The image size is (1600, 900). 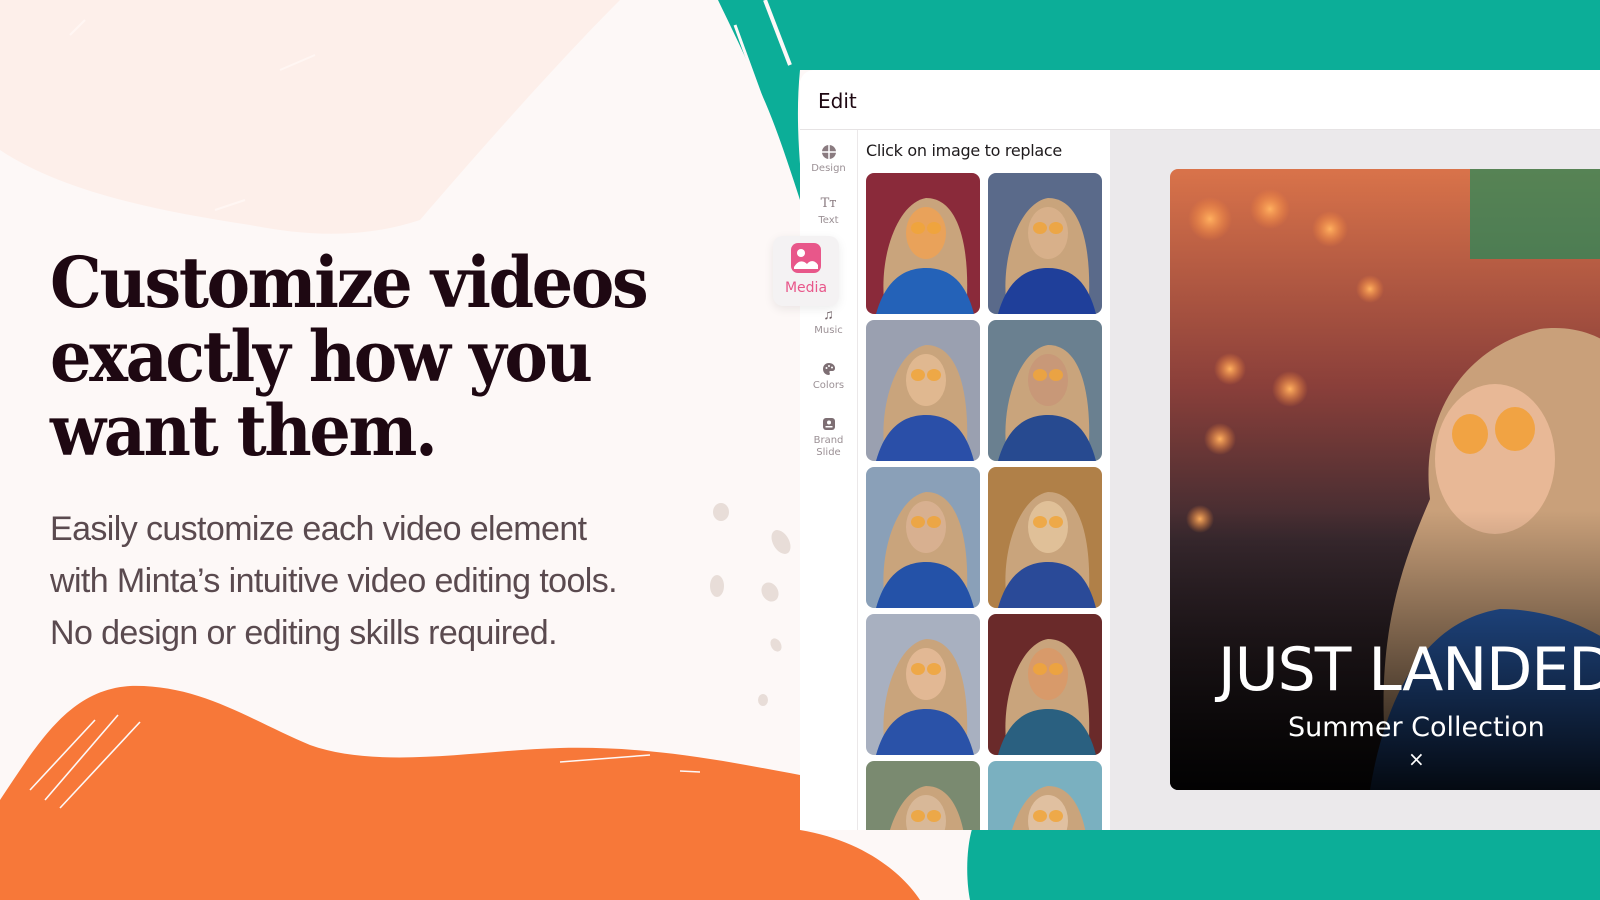 What do you see at coordinates (828, 203) in the screenshot?
I see `text-icon: Tᴛ` at bounding box center [828, 203].